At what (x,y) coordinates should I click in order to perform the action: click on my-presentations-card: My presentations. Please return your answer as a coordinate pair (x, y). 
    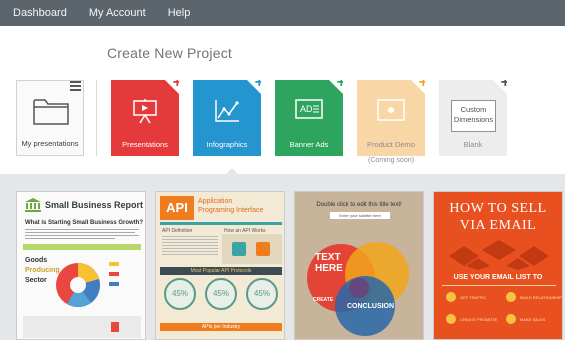
    Looking at the image, I should click on (50, 118).